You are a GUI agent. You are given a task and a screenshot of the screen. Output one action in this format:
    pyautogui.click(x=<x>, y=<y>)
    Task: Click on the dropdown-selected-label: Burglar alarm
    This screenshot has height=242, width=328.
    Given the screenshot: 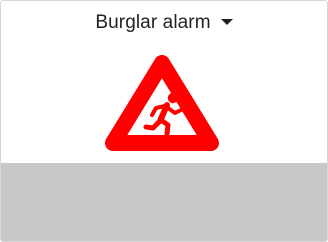 What is the action you would take?
    pyautogui.click(x=153, y=22)
    